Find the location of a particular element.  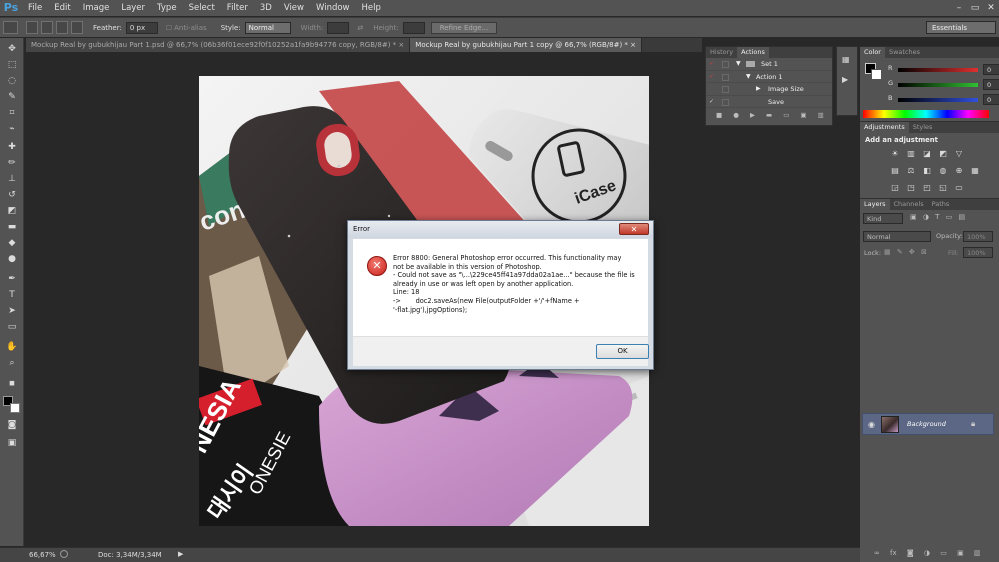

menu-view: View is located at coordinates (294, 8).